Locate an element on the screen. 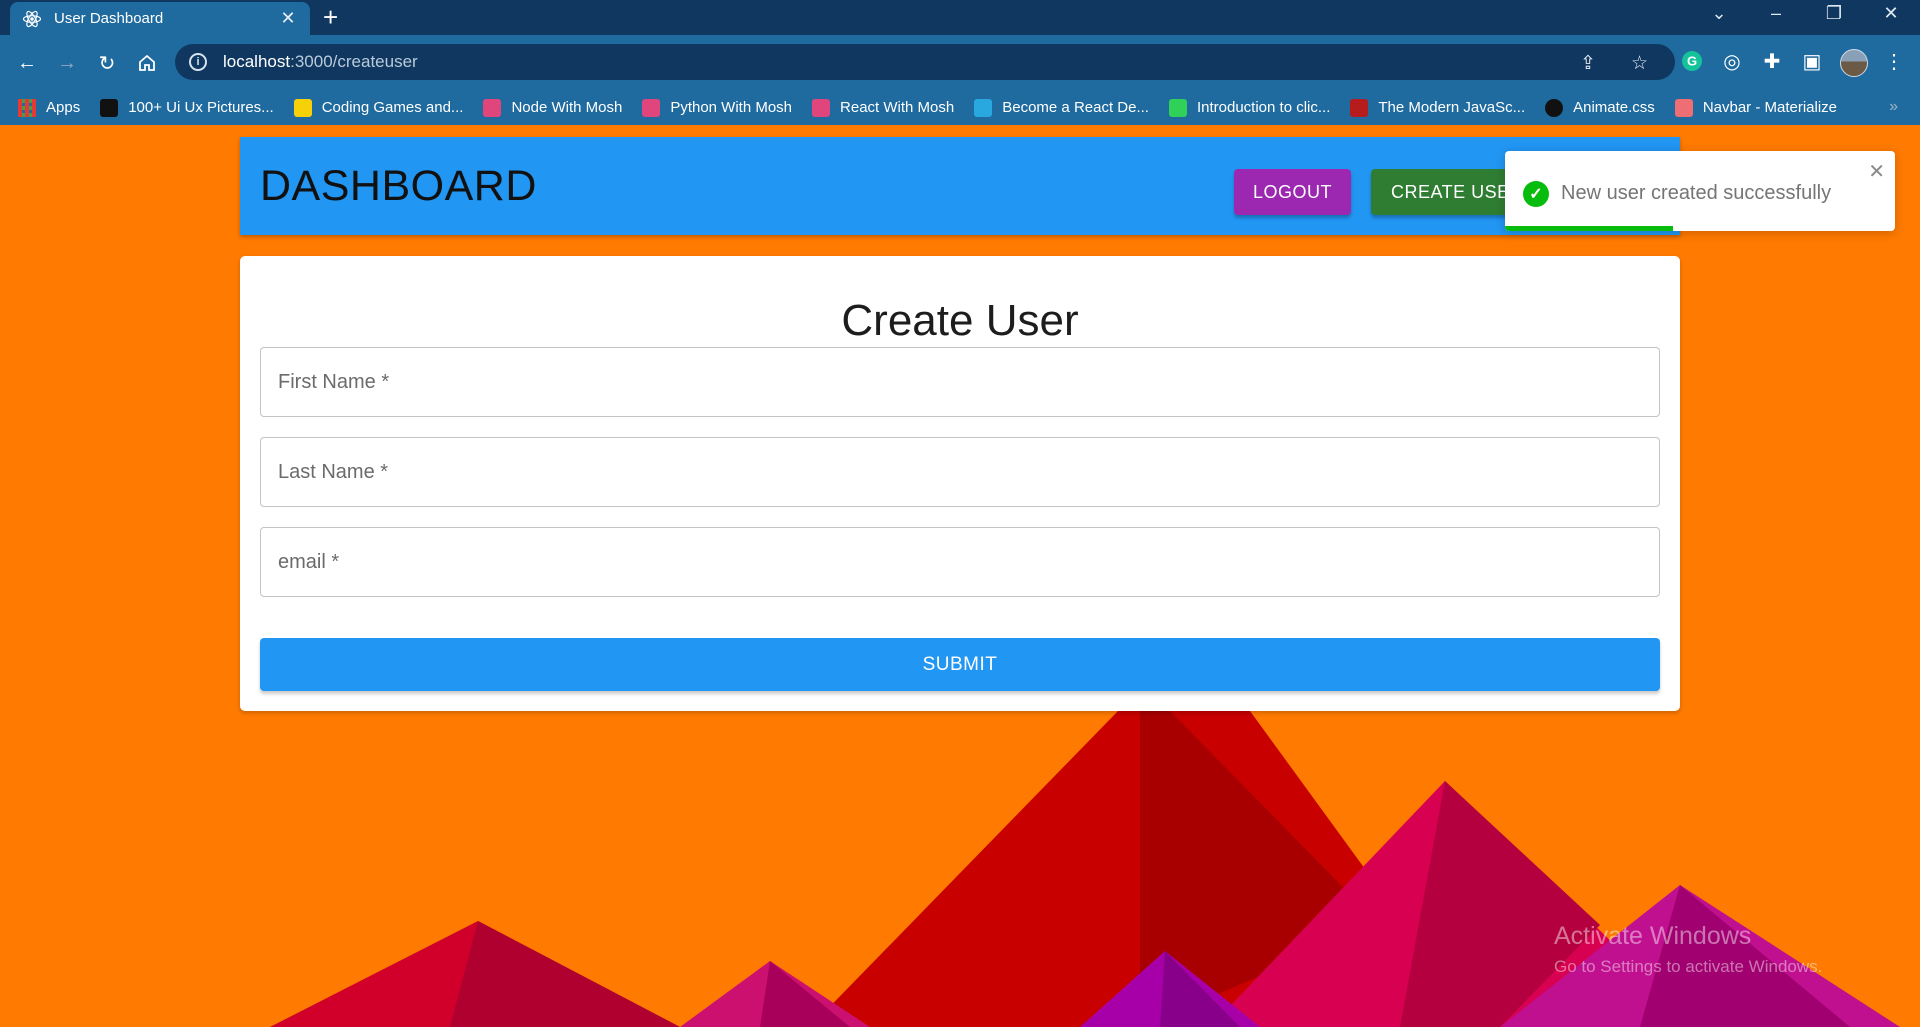  forward-icon: → is located at coordinates (67, 63).